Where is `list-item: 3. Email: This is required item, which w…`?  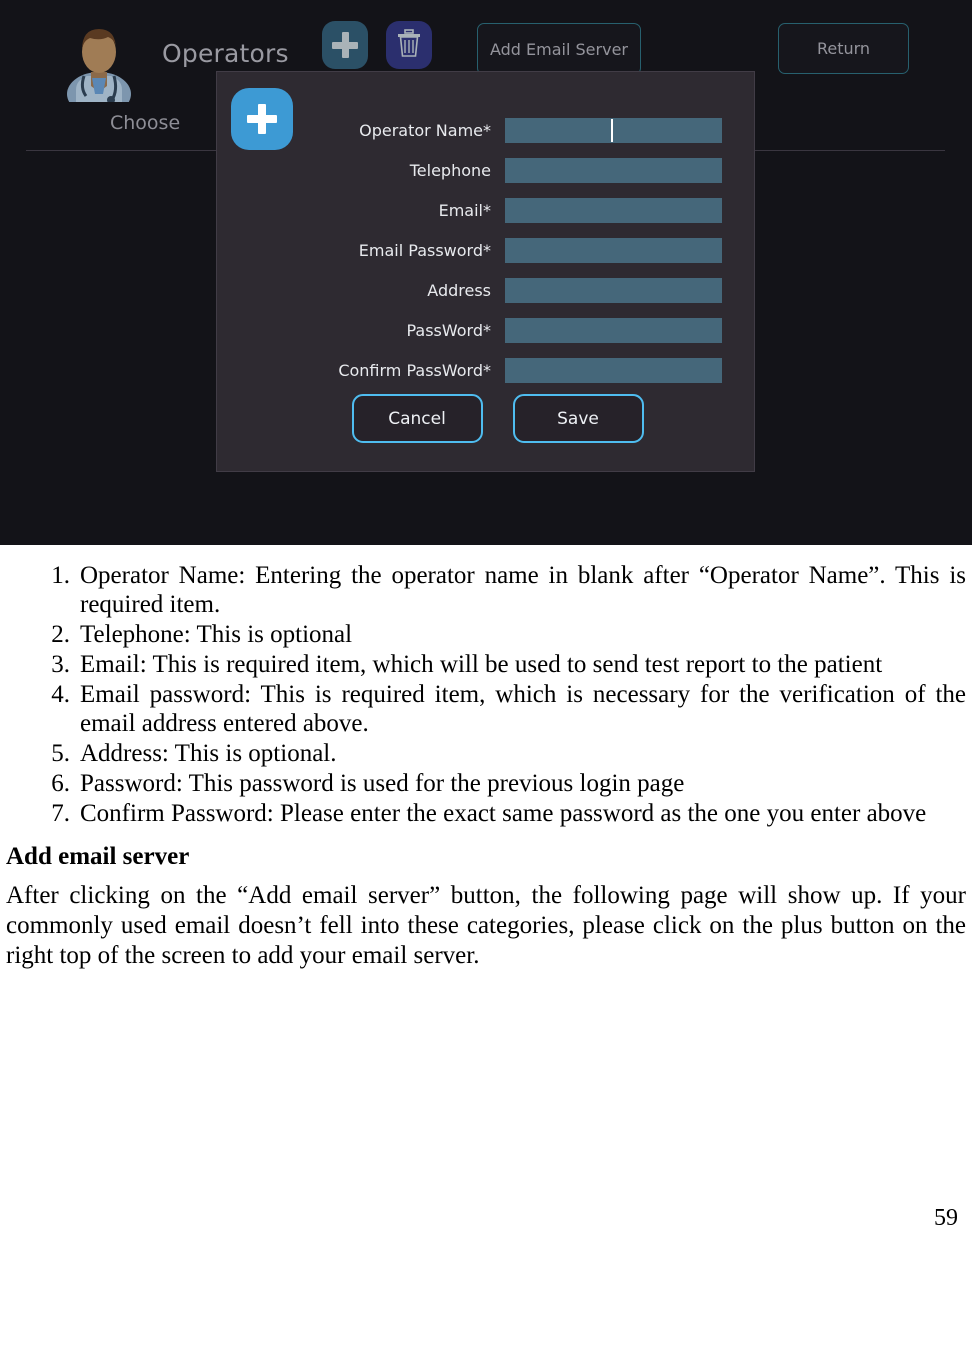 list-item: 3. Email: This is required item, which w… is located at coordinates (503, 664).